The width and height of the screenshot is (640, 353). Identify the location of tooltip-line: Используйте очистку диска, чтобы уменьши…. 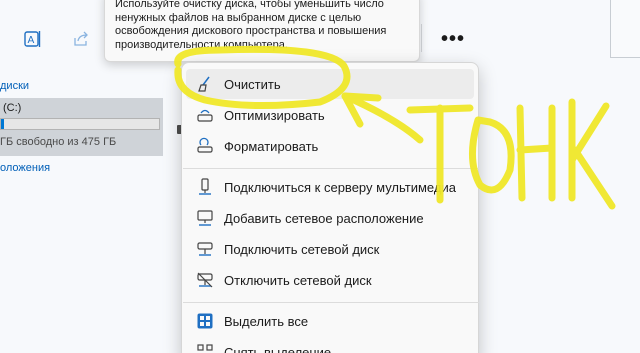
(249, 5).